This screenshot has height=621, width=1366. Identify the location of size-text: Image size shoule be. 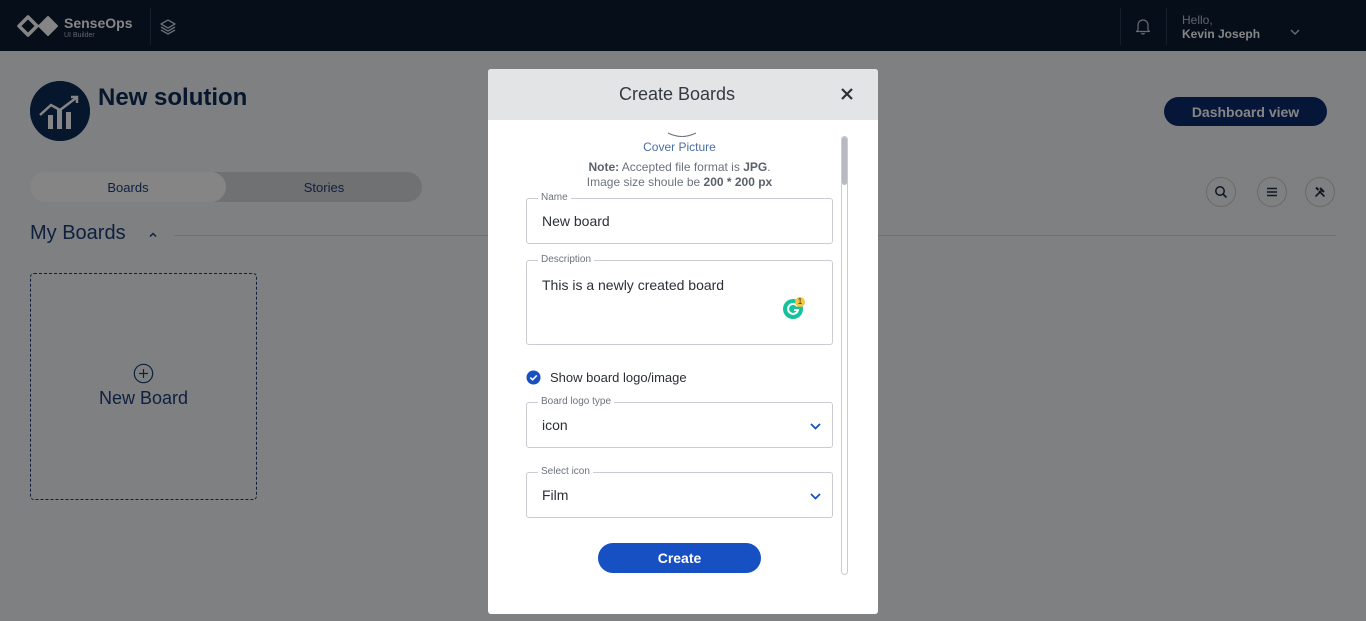
(645, 182).